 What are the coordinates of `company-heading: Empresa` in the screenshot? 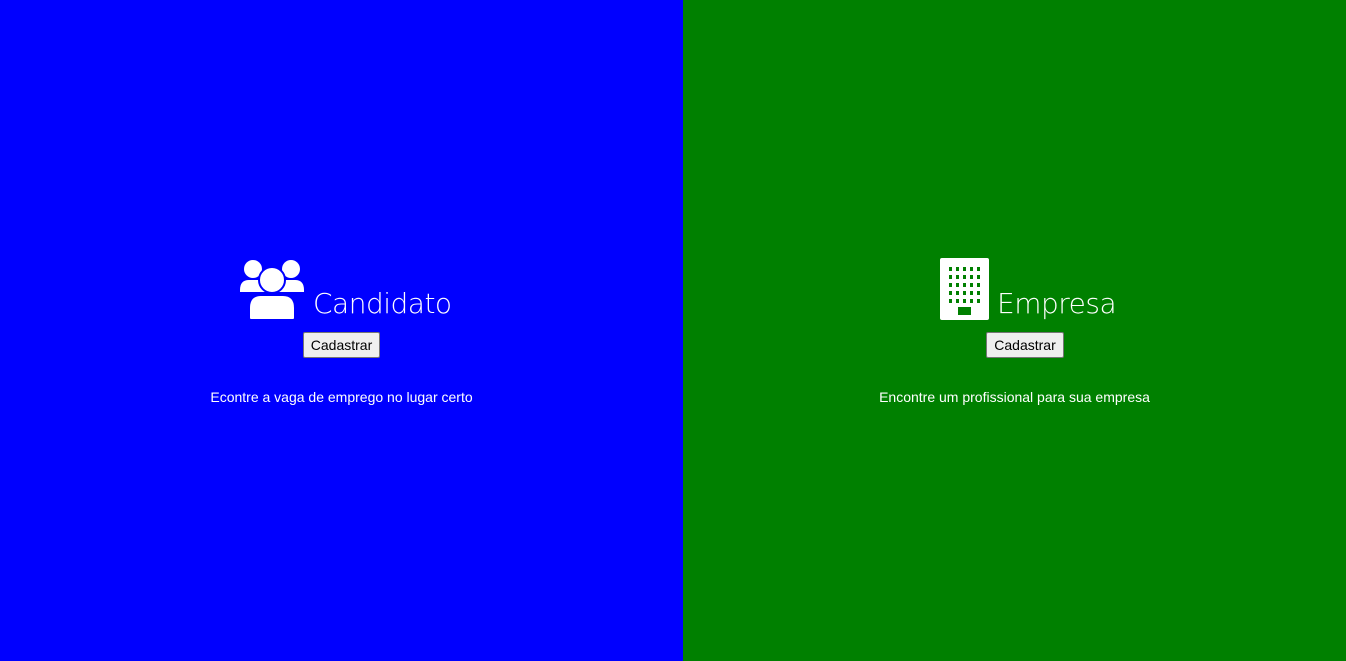 It's located at (1028, 289).